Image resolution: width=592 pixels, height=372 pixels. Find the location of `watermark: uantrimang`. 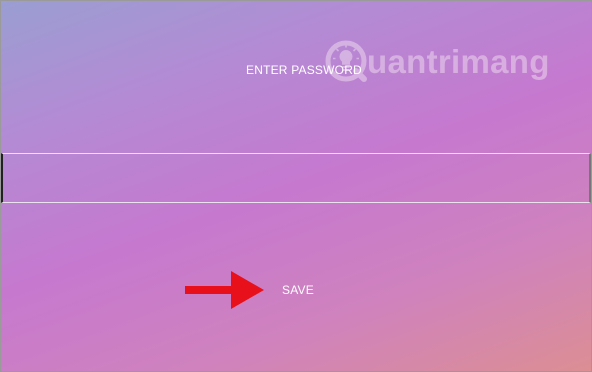

watermark: uantrimang is located at coordinates (436, 61).